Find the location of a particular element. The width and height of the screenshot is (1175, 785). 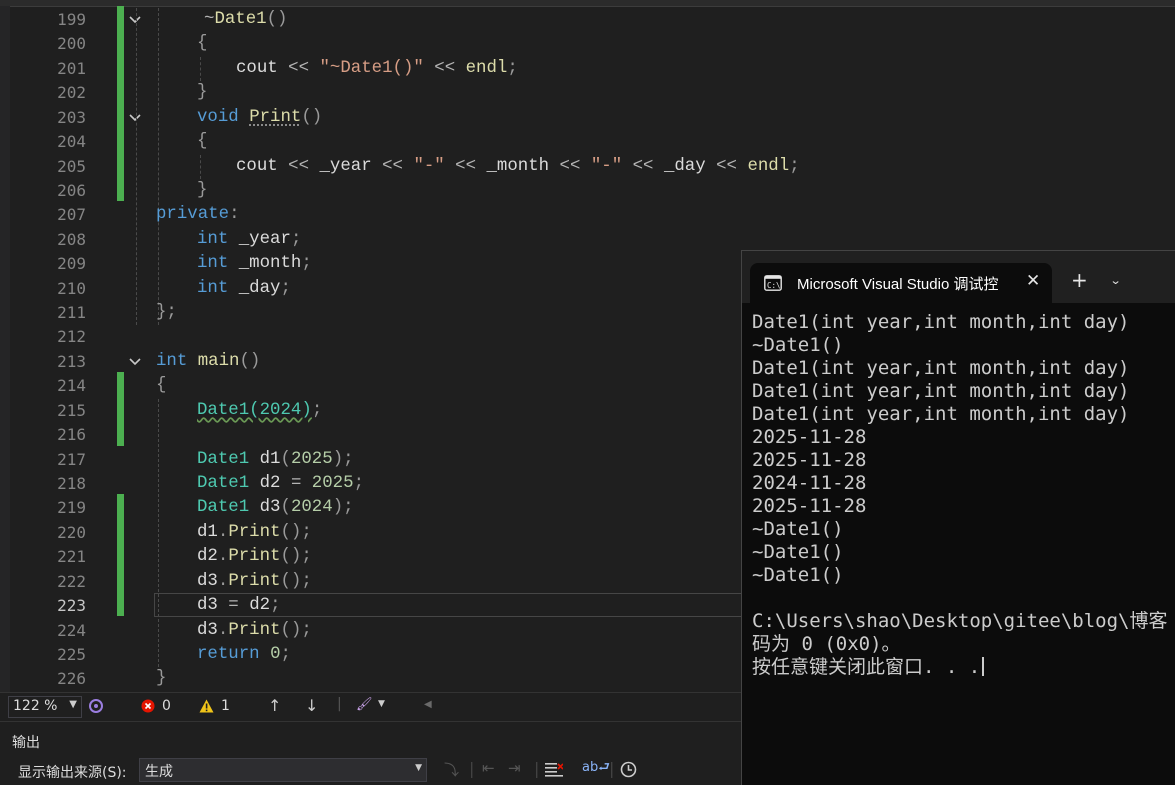

intellicode-icon is located at coordinates (96, 706).